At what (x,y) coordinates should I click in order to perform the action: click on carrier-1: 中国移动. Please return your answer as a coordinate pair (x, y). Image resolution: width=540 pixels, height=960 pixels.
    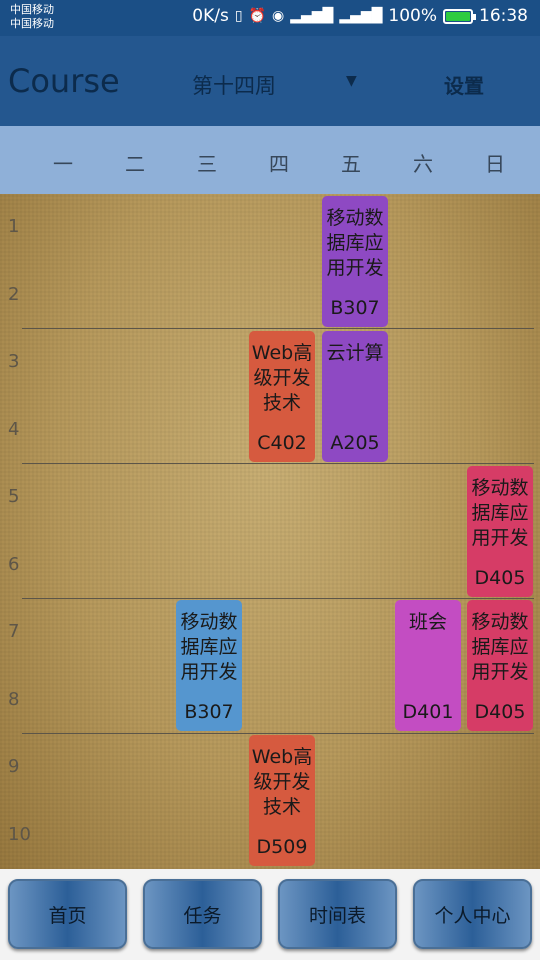
    Looking at the image, I should click on (32, 9).